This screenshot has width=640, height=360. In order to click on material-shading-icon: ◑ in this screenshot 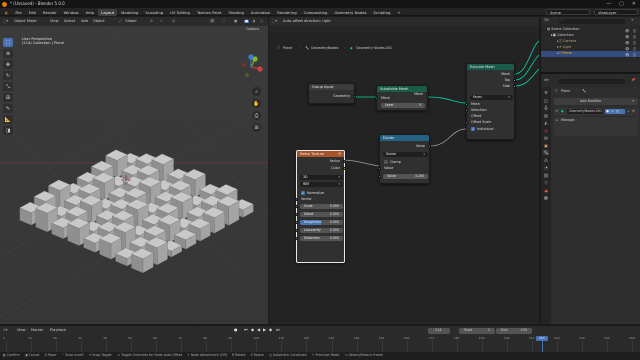, I will do `click(253, 21)`.